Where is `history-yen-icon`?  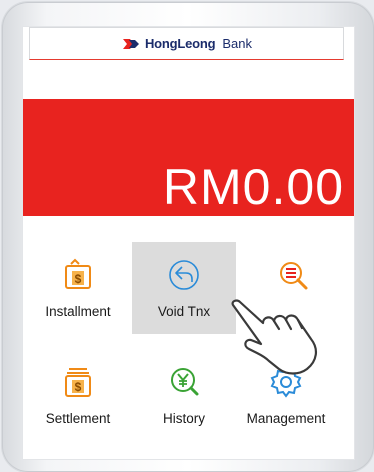
history-yen-icon is located at coordinates (185, 382).